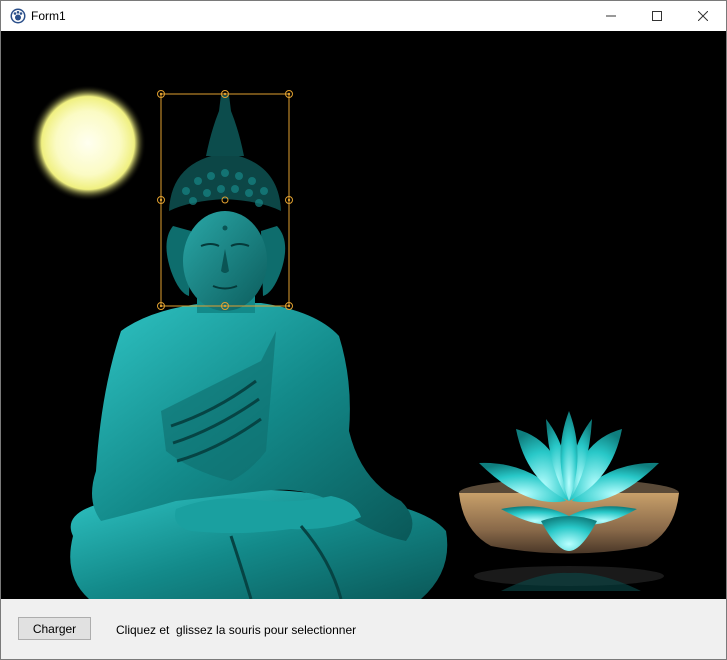 The image size is (727, 660). Describe the element at coordinates (18, 16) in the screenshot. I see `app-icon` at that location.